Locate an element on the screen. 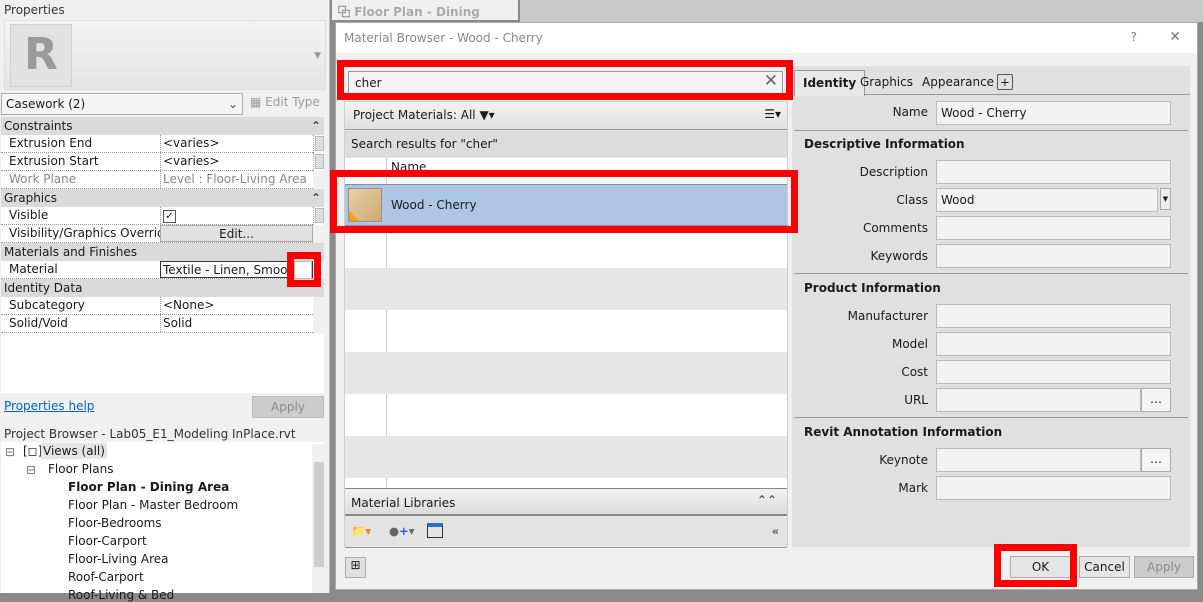 The width and height of the screenshot is (1203, 602). group-materials: Materials and Finishes is located at coordinates (162, 252).